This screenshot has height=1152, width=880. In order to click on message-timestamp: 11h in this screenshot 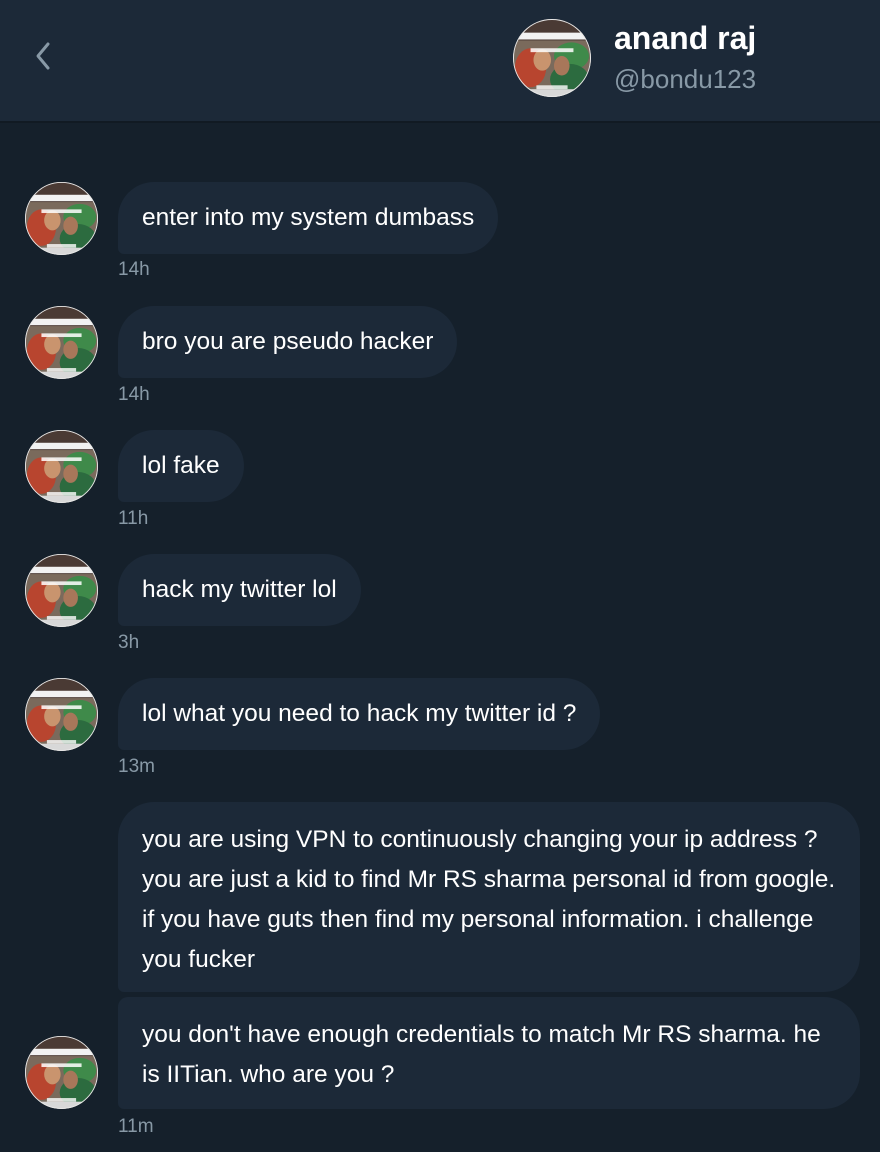, I will do `click(133, 518)`.